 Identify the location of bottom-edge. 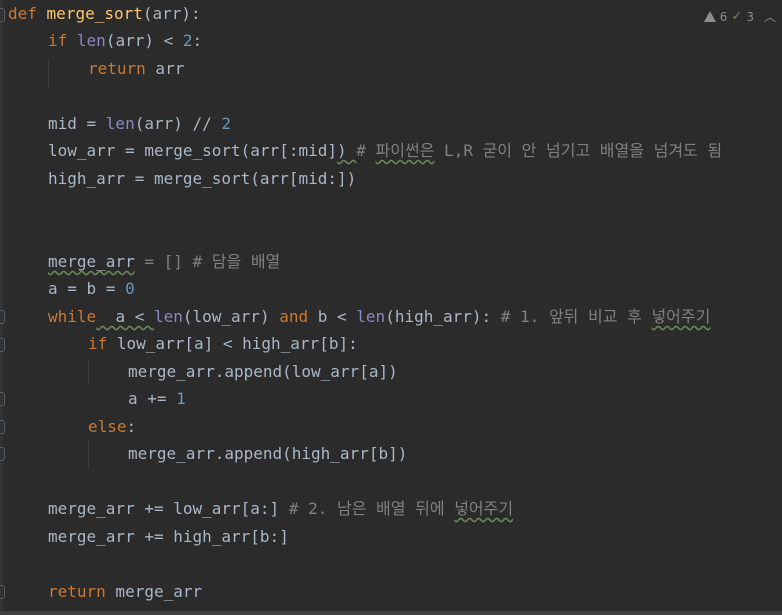
(391, 613).